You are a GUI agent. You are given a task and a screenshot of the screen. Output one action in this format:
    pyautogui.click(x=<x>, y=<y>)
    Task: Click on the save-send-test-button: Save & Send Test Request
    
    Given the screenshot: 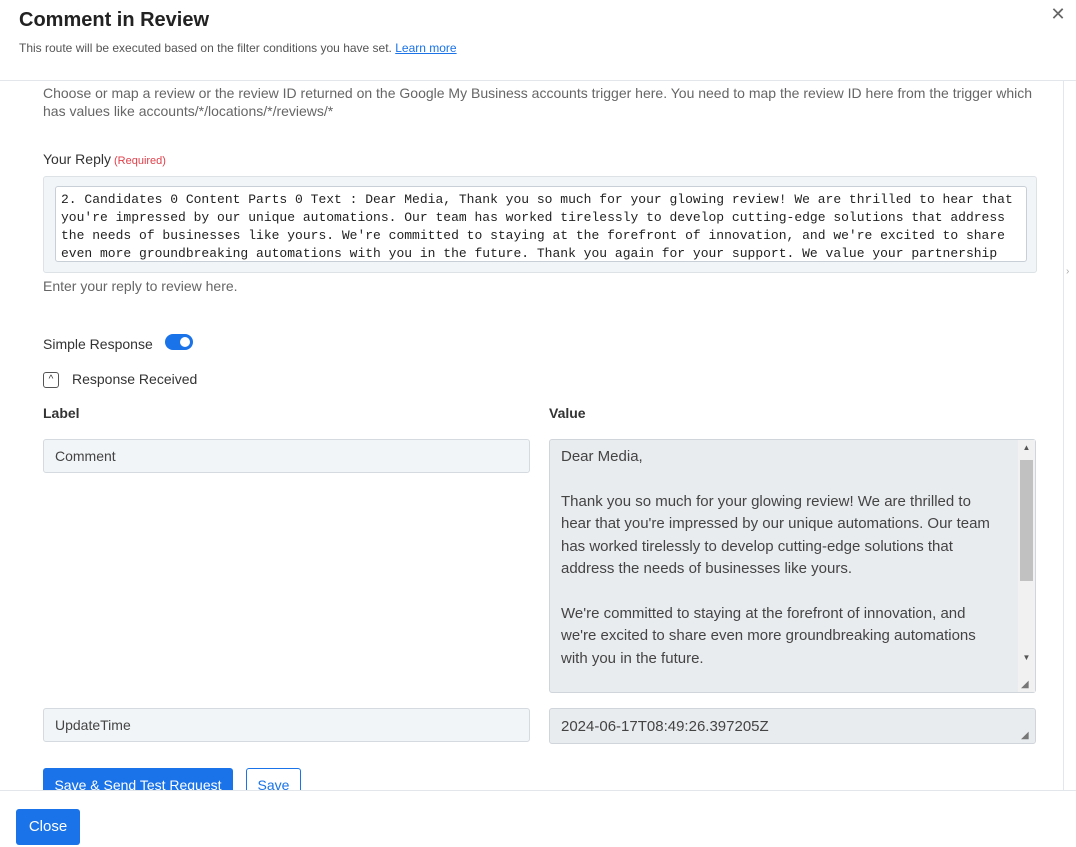 What is the action you would take?
    pyautogui.click(x=138, y=779)
    